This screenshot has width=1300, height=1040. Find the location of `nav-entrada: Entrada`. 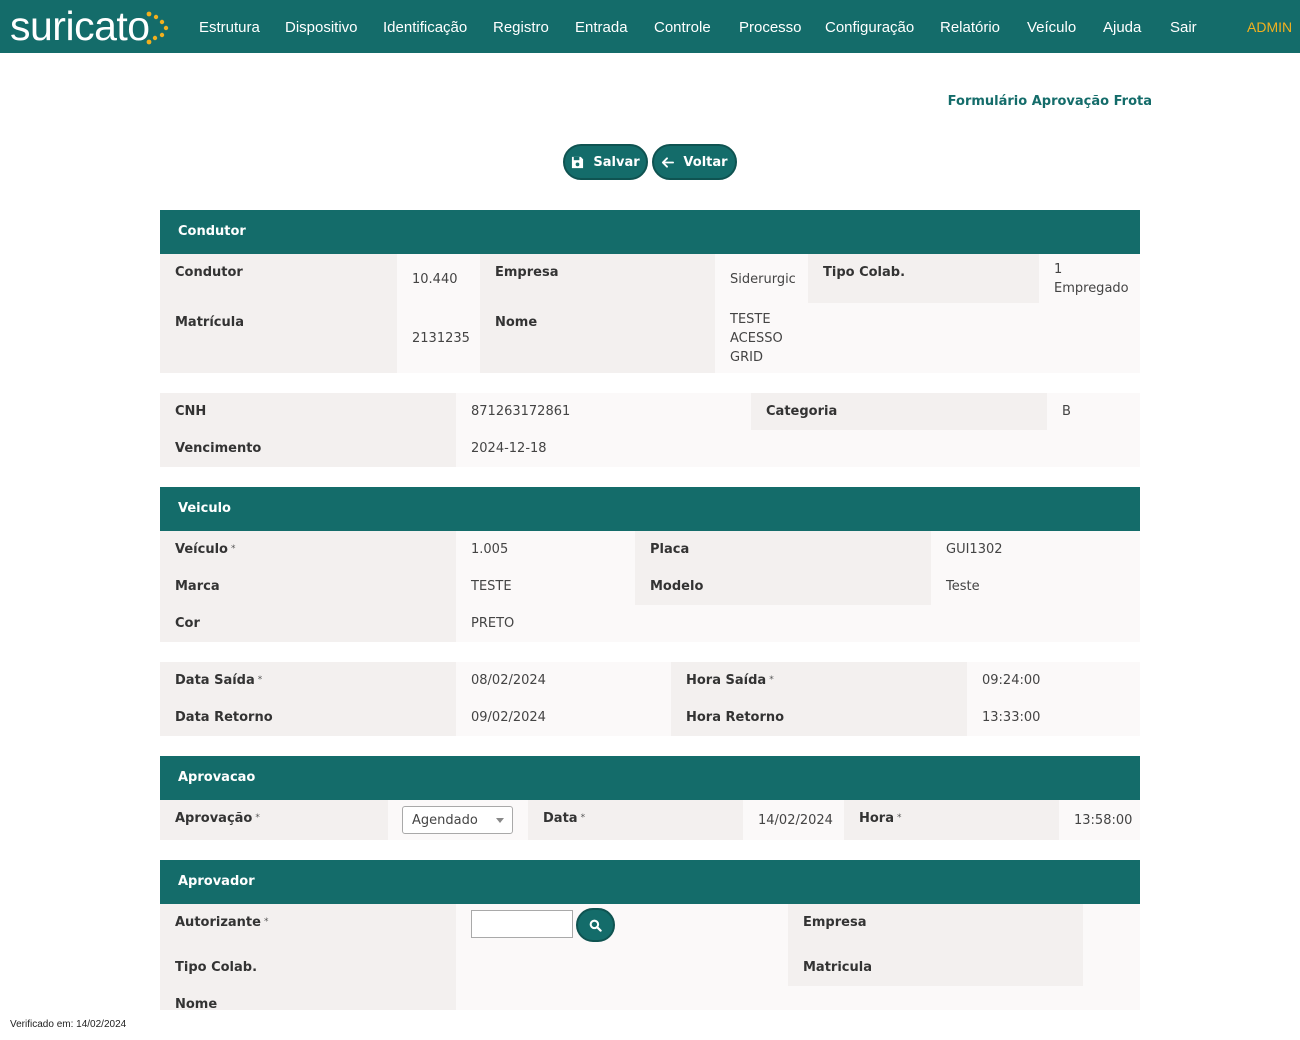

nav-entrada: Entrada is located at coordinates (601, 26).